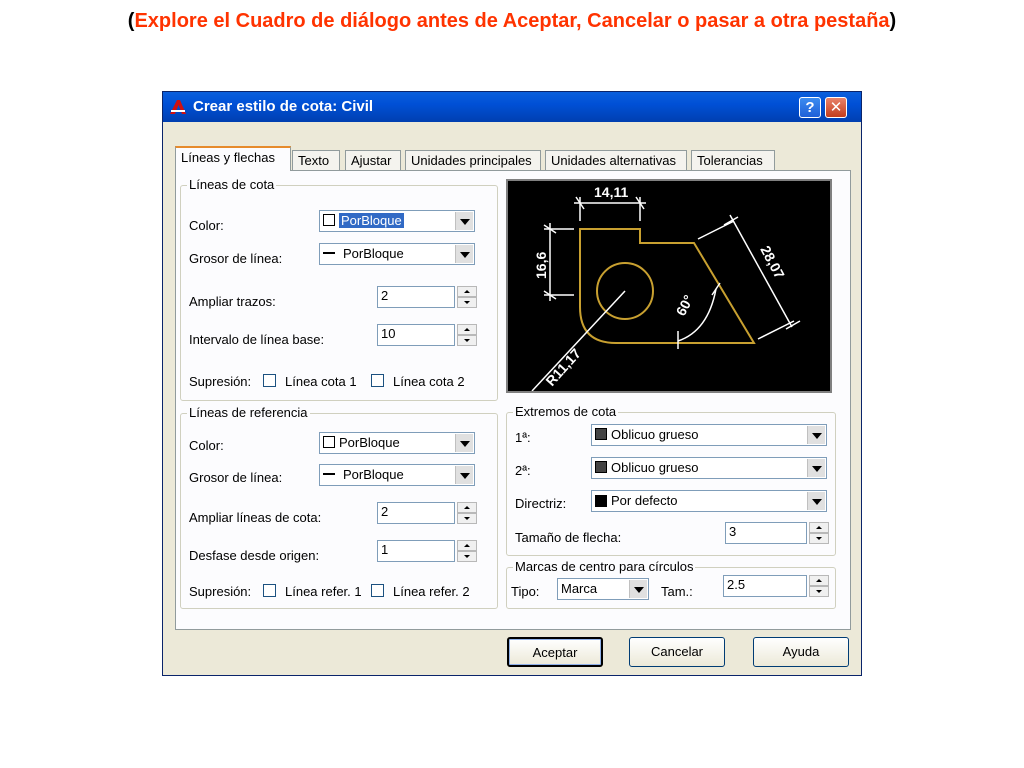 Image resolution: width=1024 pixels, height=768 pixels. Describe the element at coordinates (248, 412) in the screenshot. I see `lineas-ref-legend: Líneas de referencia` at that location.